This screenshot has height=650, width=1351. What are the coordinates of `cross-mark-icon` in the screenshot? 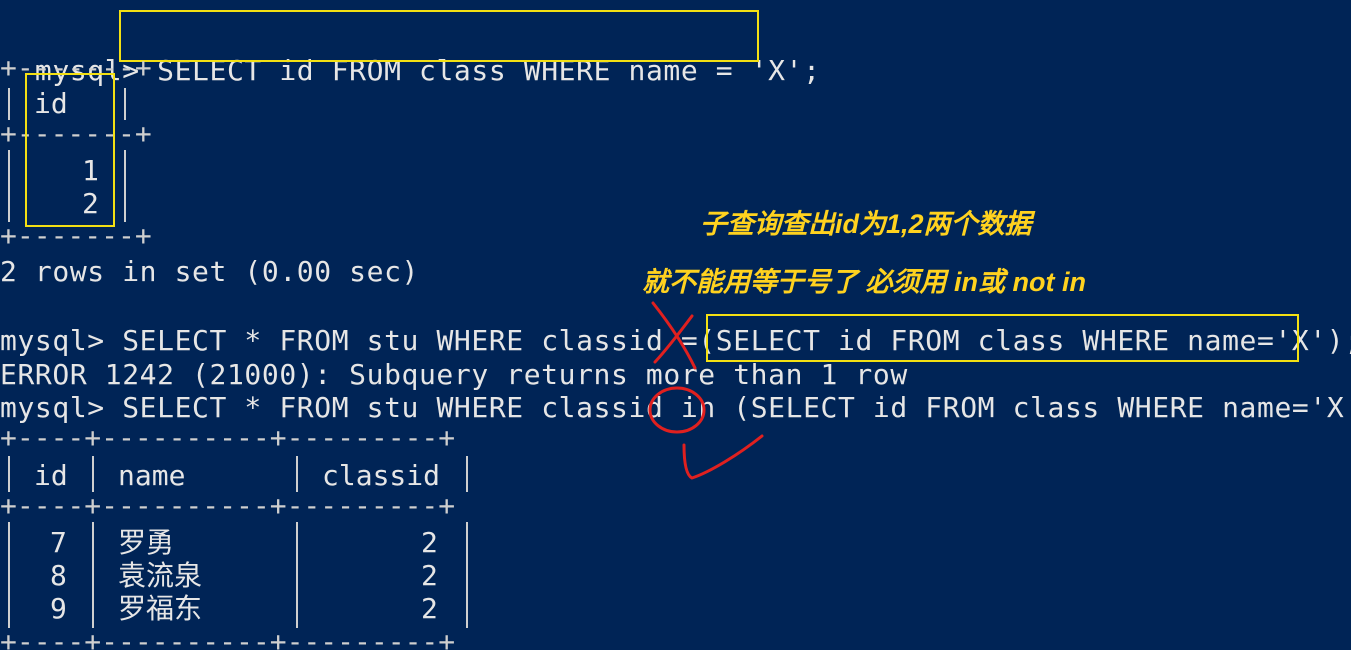 It's located at (673, 339).